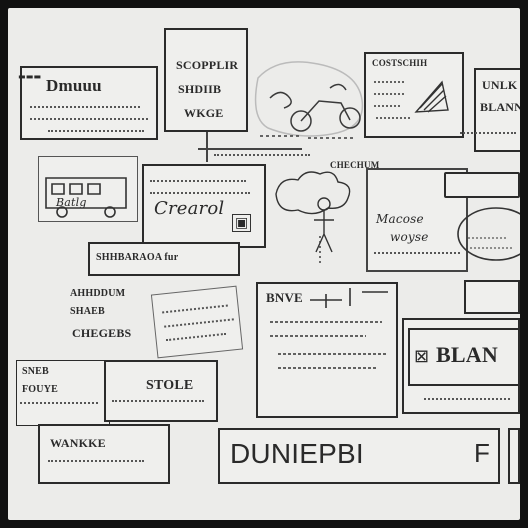 This screenshot has height=528, width=528. What do you see at coordinates (400, 63) in the screenshot?
I see `panel-top-right-line1: COSTSCHIH` at bounding box center [400, 63].